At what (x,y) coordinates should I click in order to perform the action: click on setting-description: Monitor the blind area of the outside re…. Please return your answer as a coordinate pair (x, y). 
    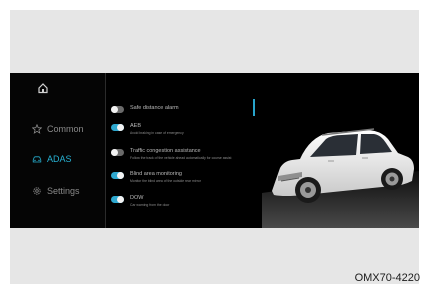
    Looking at the image, I should click on (165, 181).